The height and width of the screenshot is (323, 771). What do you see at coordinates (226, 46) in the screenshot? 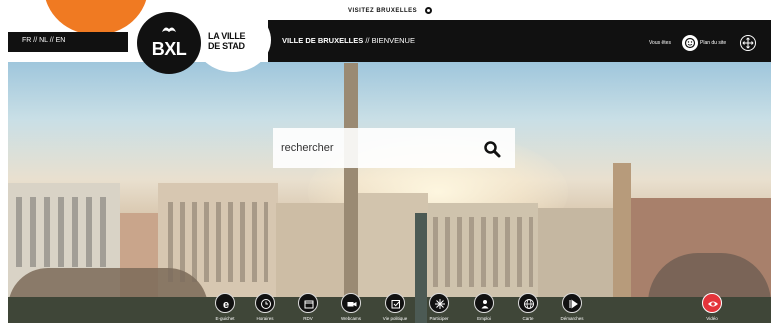
I see `ville-line2: DE STAD` at bounding box center [226, 46].